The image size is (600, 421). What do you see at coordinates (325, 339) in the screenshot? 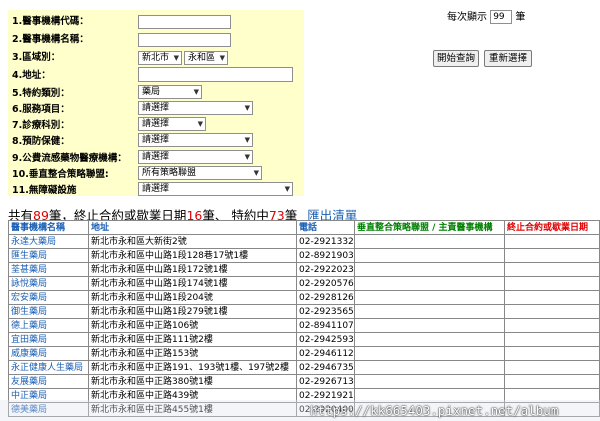
I see `phone-cell: 02-29425935` at bounding box center [325, 339].